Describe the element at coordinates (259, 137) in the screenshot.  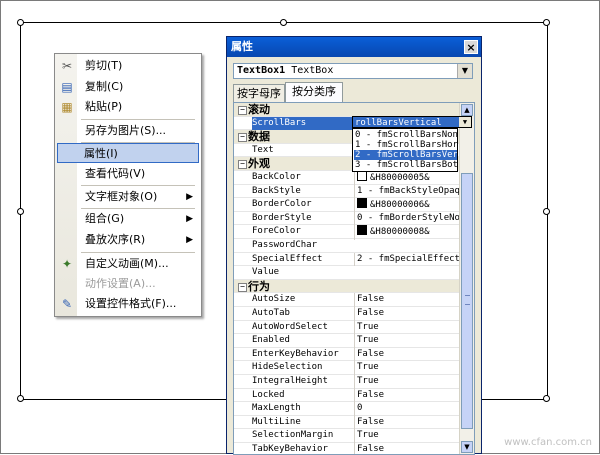
I see `category-label: 数据` at that location.